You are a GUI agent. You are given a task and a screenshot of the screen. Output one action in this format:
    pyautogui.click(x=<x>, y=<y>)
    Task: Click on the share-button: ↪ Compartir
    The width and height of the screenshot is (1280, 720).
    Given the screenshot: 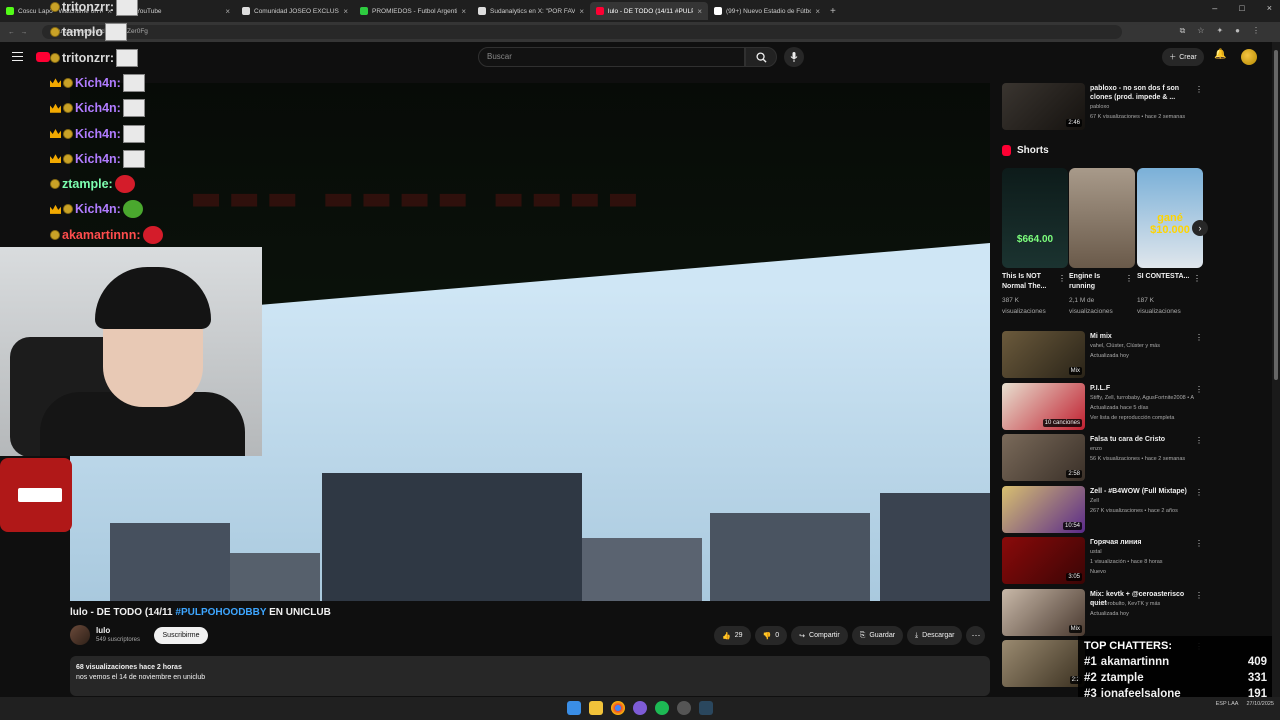 What is the action you would take?
    pyautogui.click(x=819, y=635)
    